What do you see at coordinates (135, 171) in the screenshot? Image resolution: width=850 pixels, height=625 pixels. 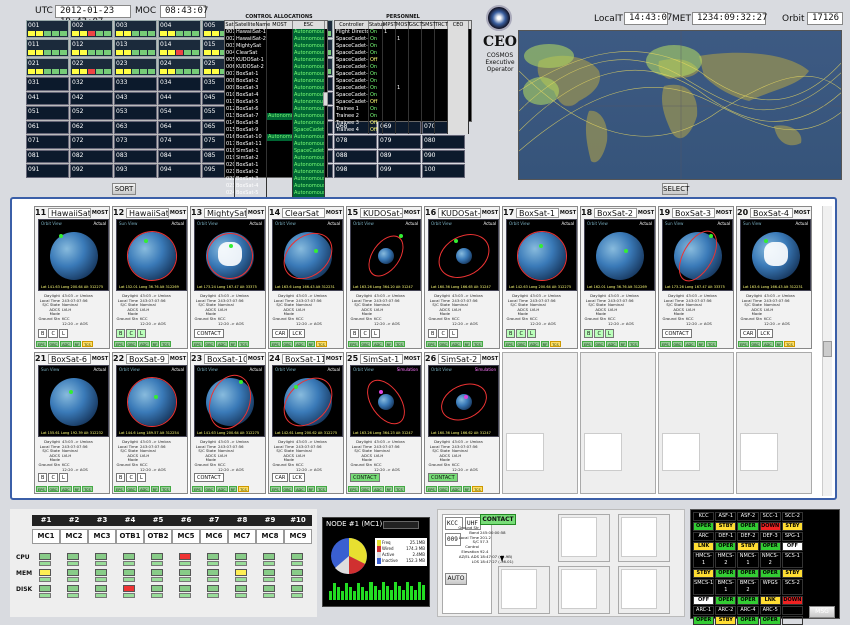 I see `satellite-cell: 093` at bounding box center [135, 171].